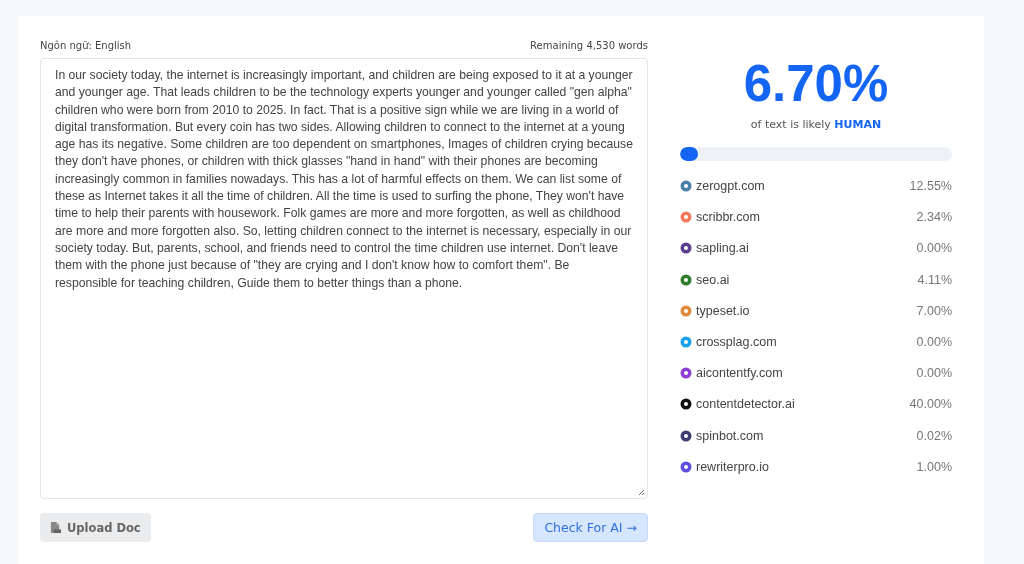  What do you see at coordinates (589, 45) in the screenshot?
I see `word-count: Remaining 4,530 words` at bounding box center [589, 45].